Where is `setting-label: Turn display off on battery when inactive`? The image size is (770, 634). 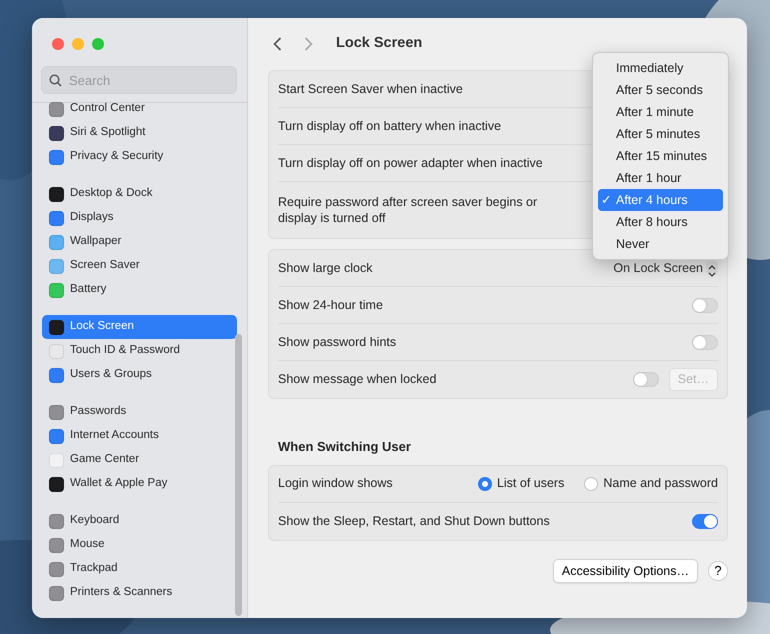 setting-label: Turn display off on battery when inactive is located at coordinates (390, 126).